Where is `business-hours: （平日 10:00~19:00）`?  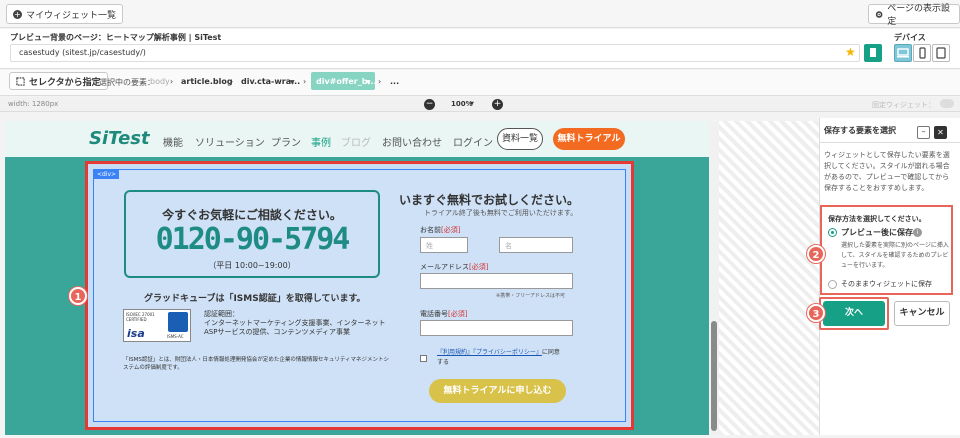
business-hours: （平日 10:00~19:00） is located at coordinates (252, 265).